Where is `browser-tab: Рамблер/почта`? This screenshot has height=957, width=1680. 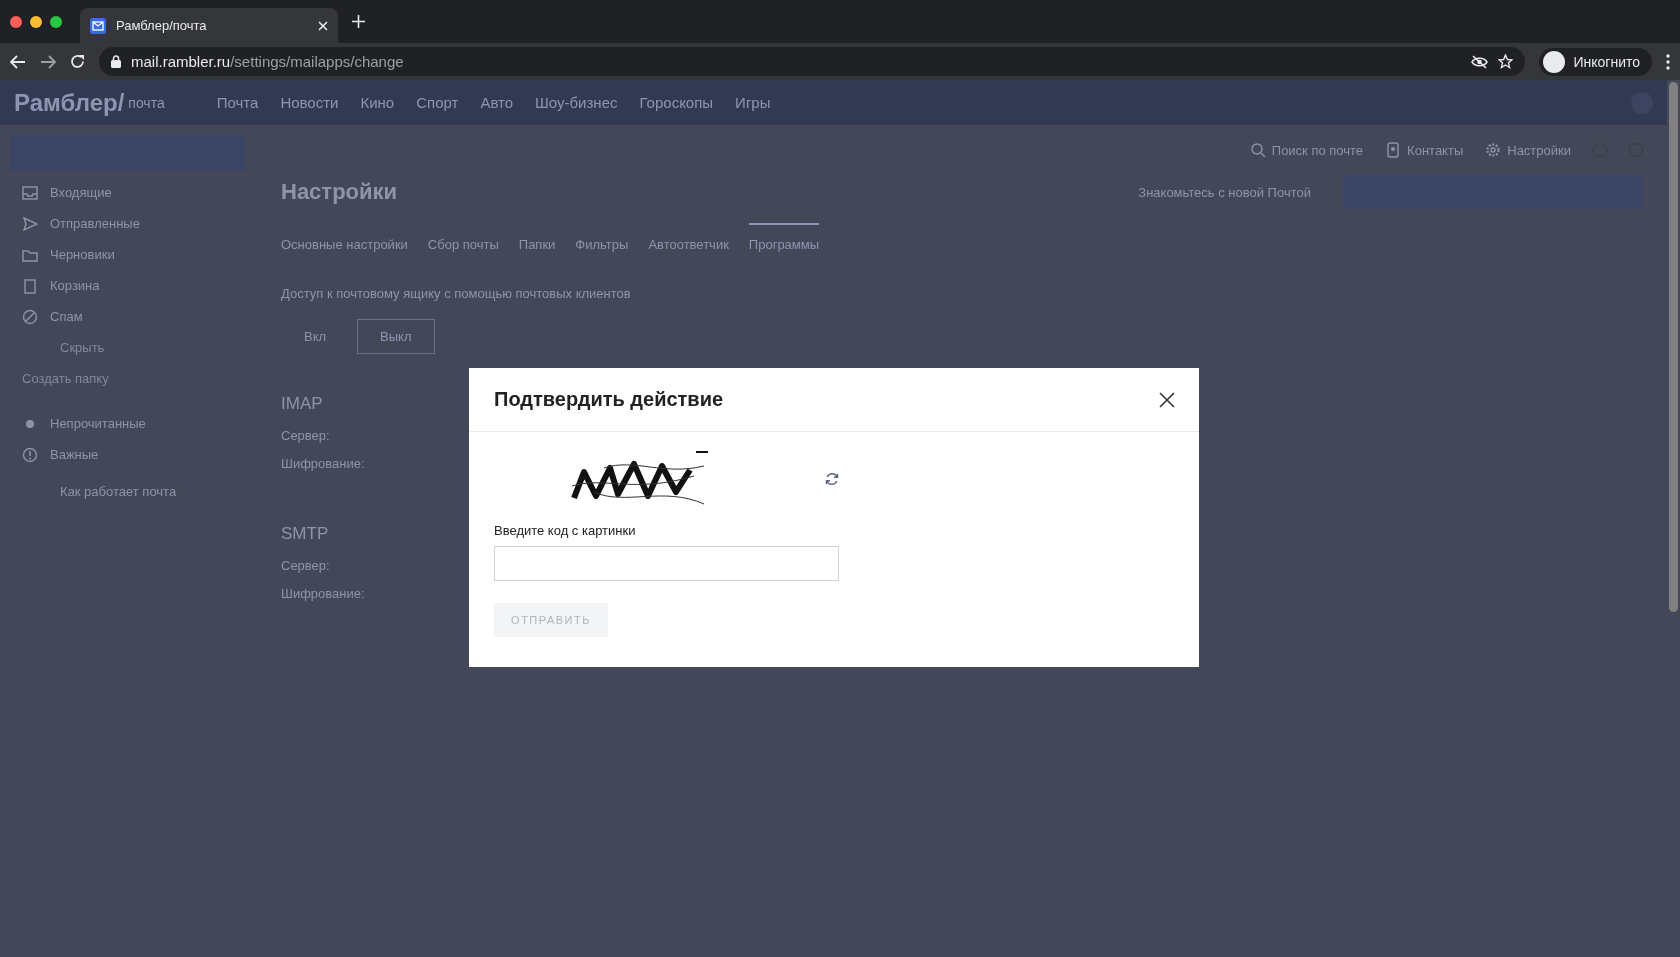
browser-tab: Рамблер/почта is located at coordinates (209, 25).